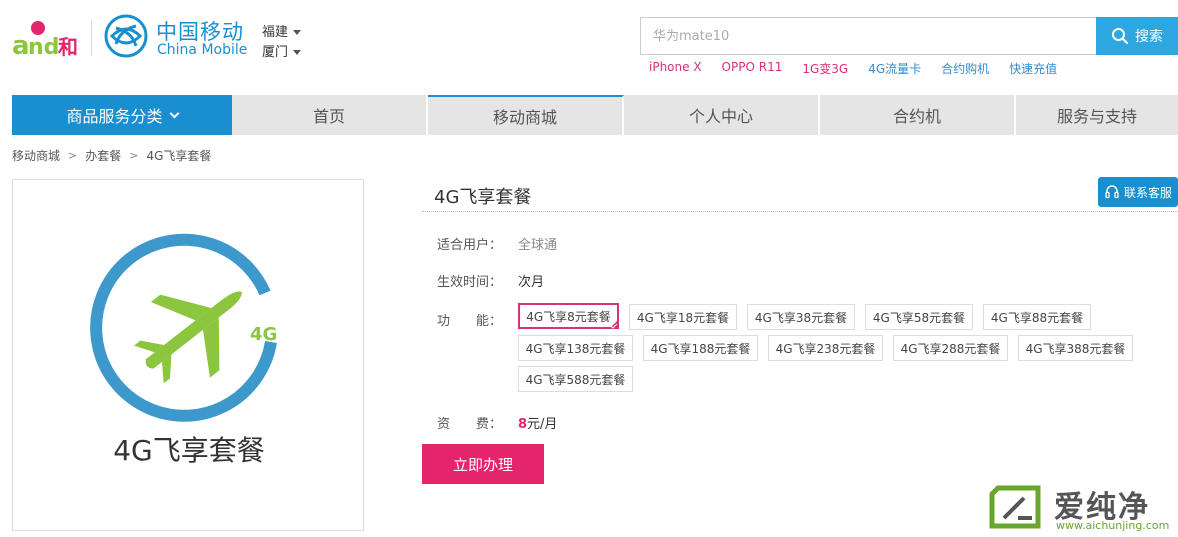 The width and height of the screenshot is (1178, 537). Describe the element at coordinates (103, 155) in the screenshot. I see `breadcrumb-item: 办套餐` at that location.